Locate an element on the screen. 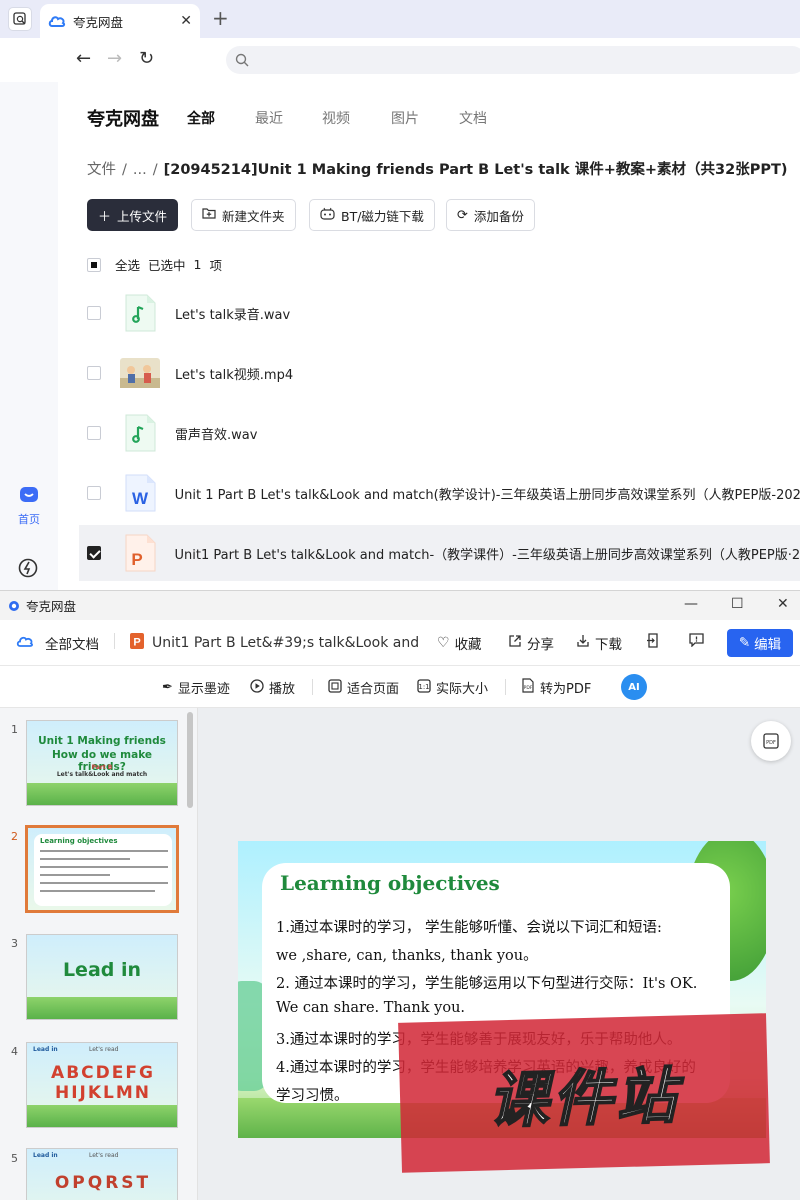 This screenshot has height=1200, width=800. bt-download-button: BT/磁力链下载 is located at coordinates (372, 215).